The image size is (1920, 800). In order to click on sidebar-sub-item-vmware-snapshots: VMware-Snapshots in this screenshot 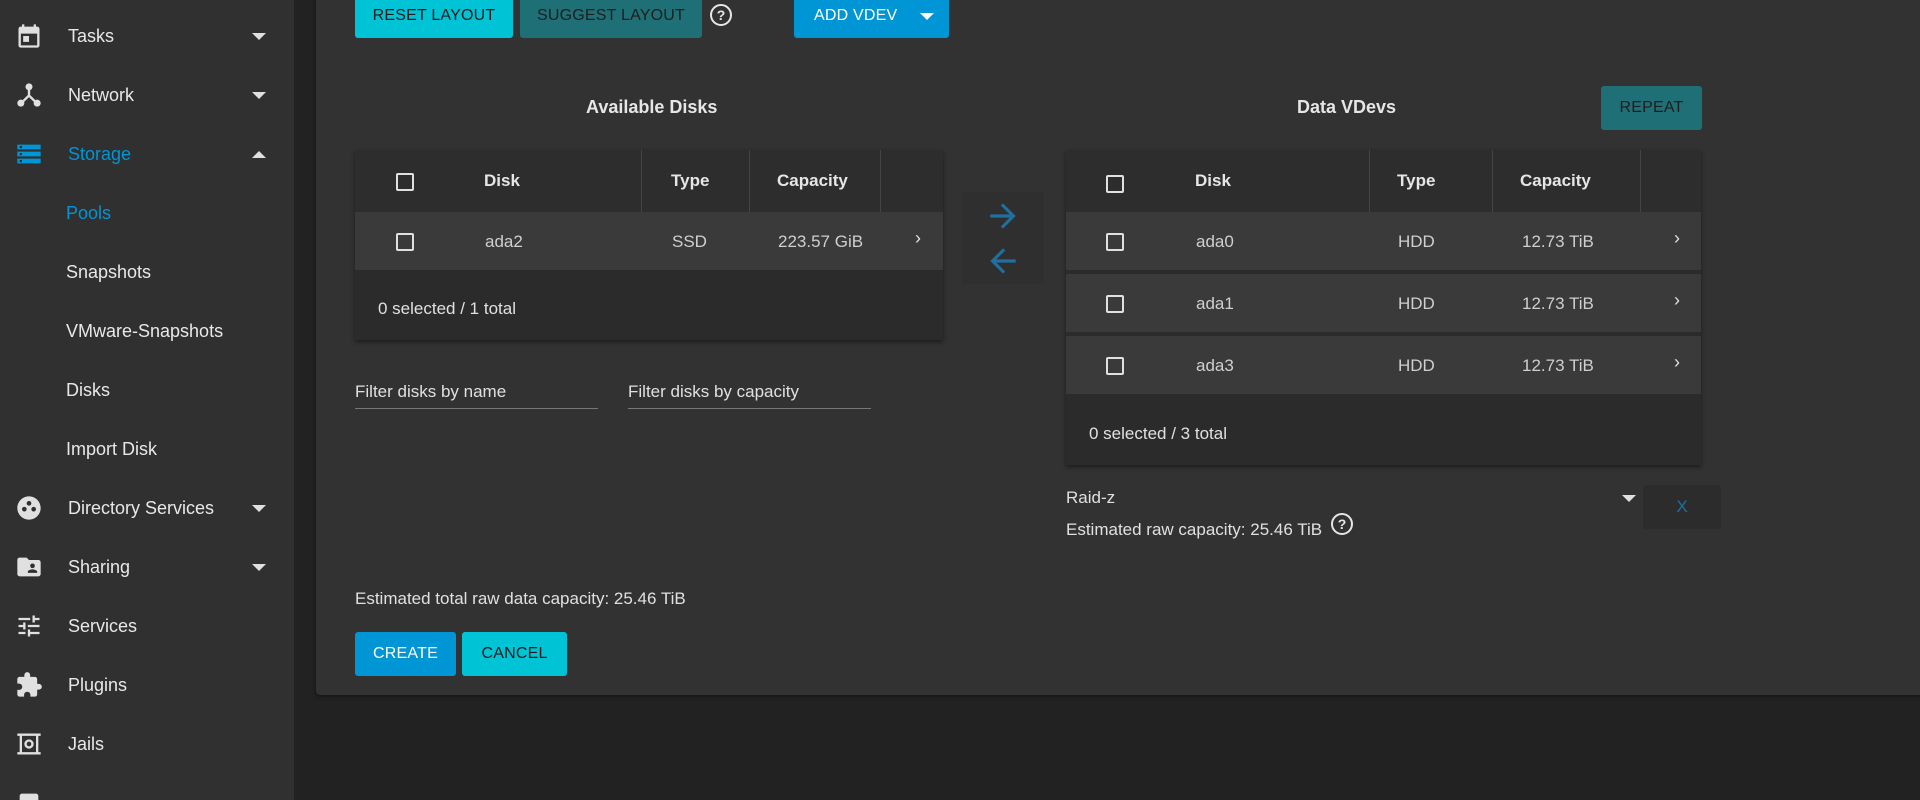, I will do `click(147, 331)`.